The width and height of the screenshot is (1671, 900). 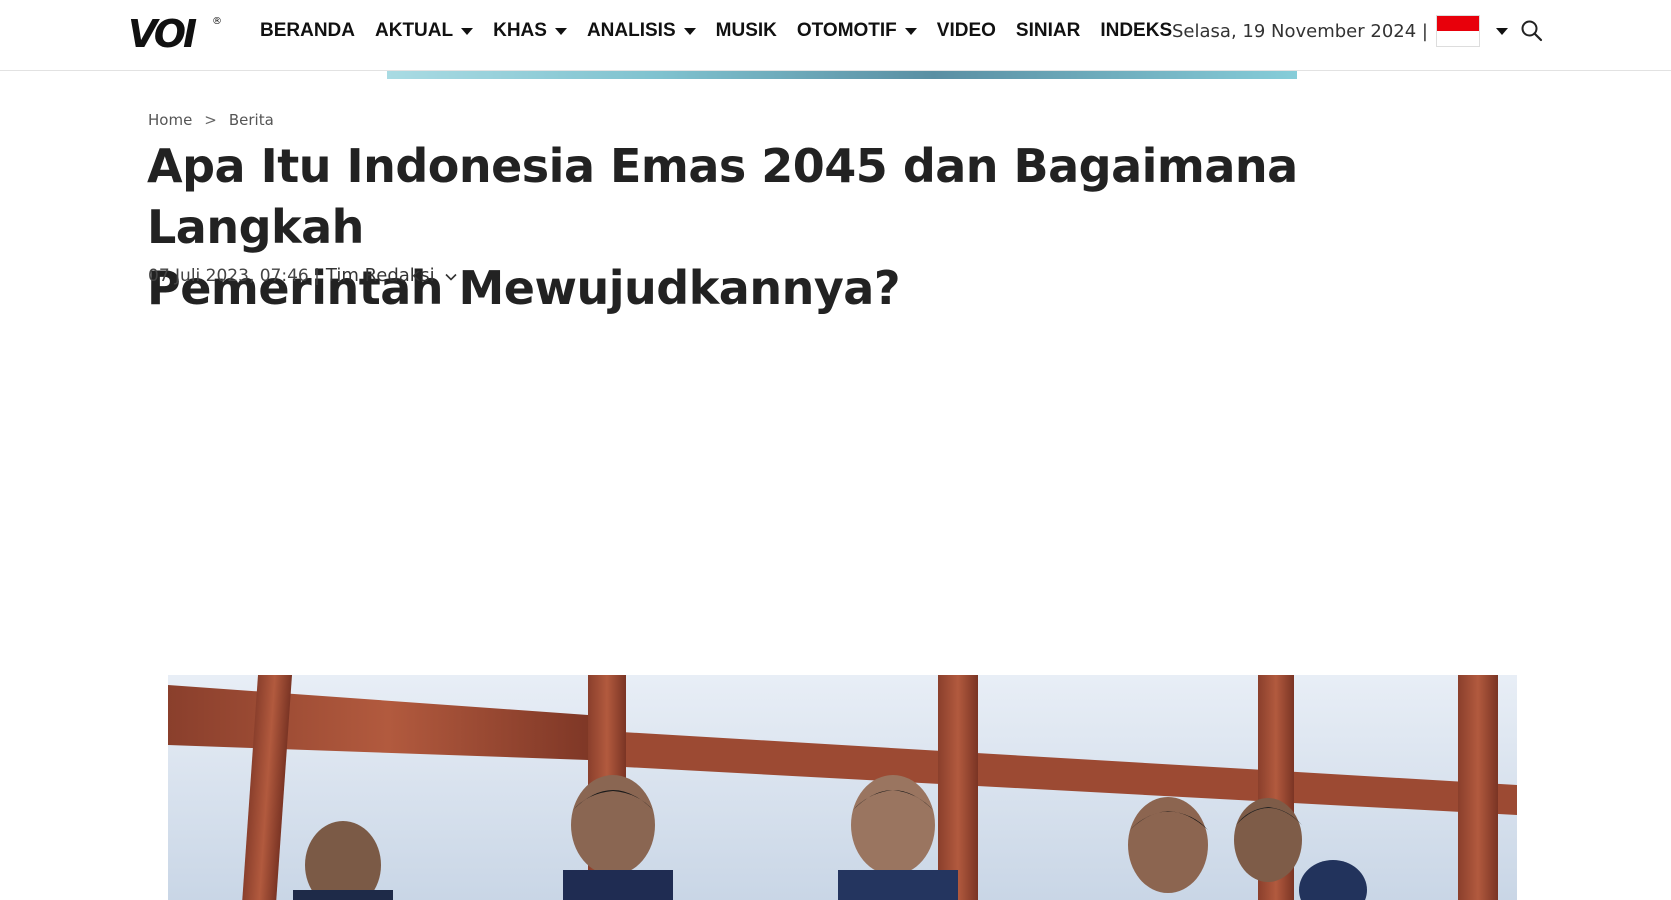 I want to click on nav-label: OTOMOTIF, so click(x=846, y=30).